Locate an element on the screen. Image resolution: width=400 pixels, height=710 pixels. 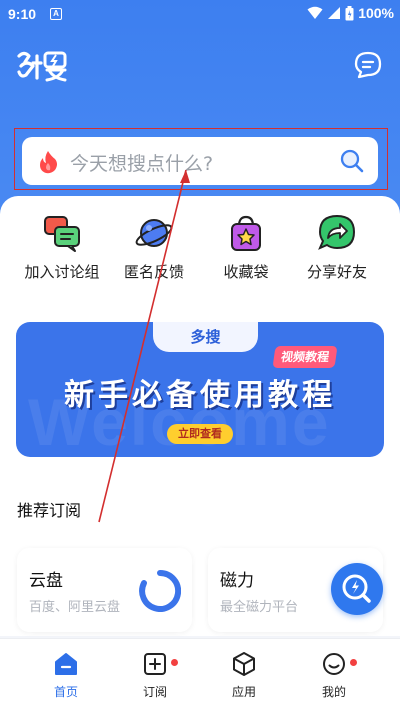
message-icon is located at coordinates (368, 65).